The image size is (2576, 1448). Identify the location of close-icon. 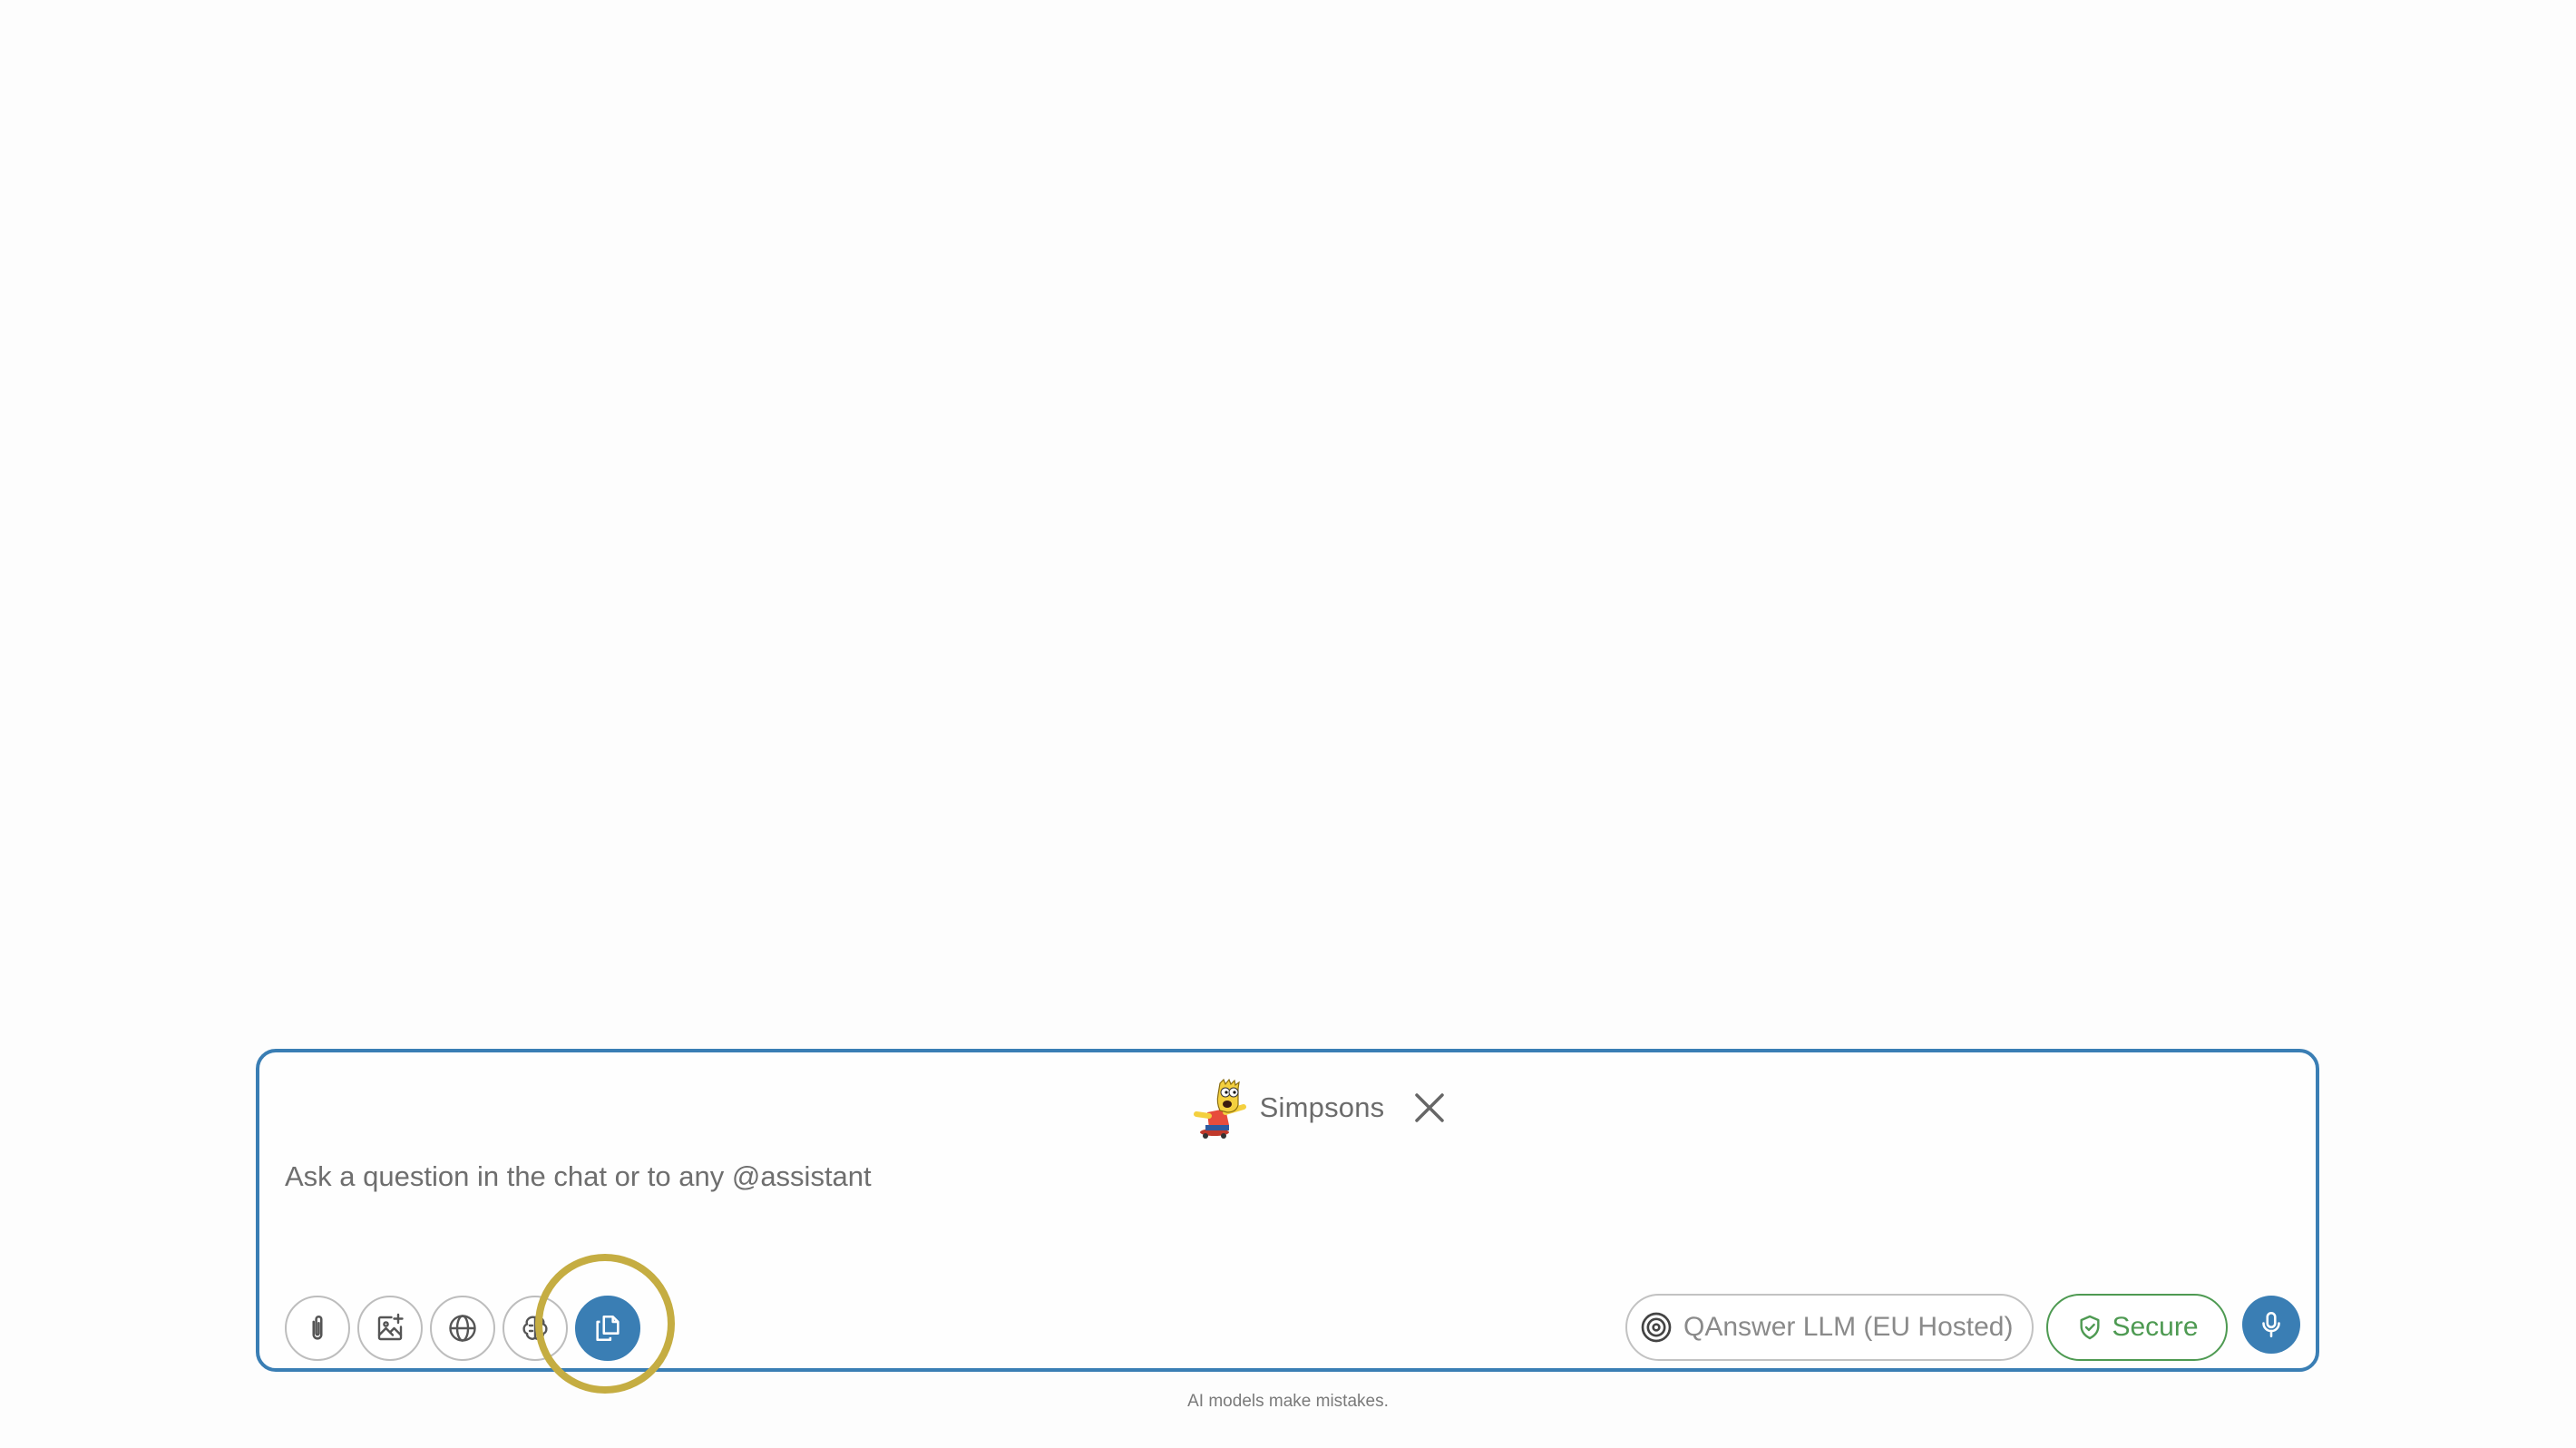
(1430, 1107).